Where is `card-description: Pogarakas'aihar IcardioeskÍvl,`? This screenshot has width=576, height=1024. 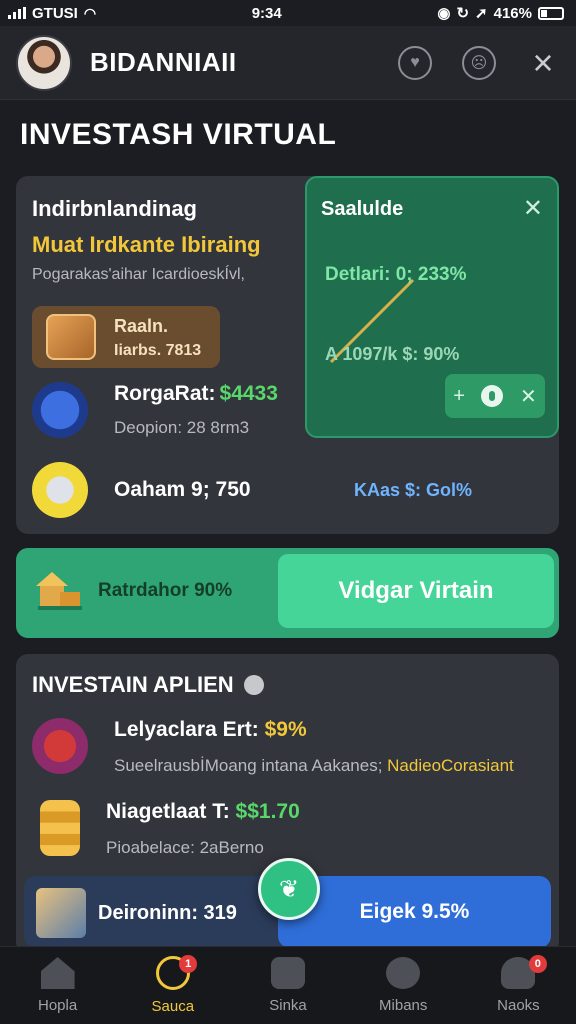 card-description: Pogarakas'aihar IcardioeskÍvl, is located at coordinates (138, 274).